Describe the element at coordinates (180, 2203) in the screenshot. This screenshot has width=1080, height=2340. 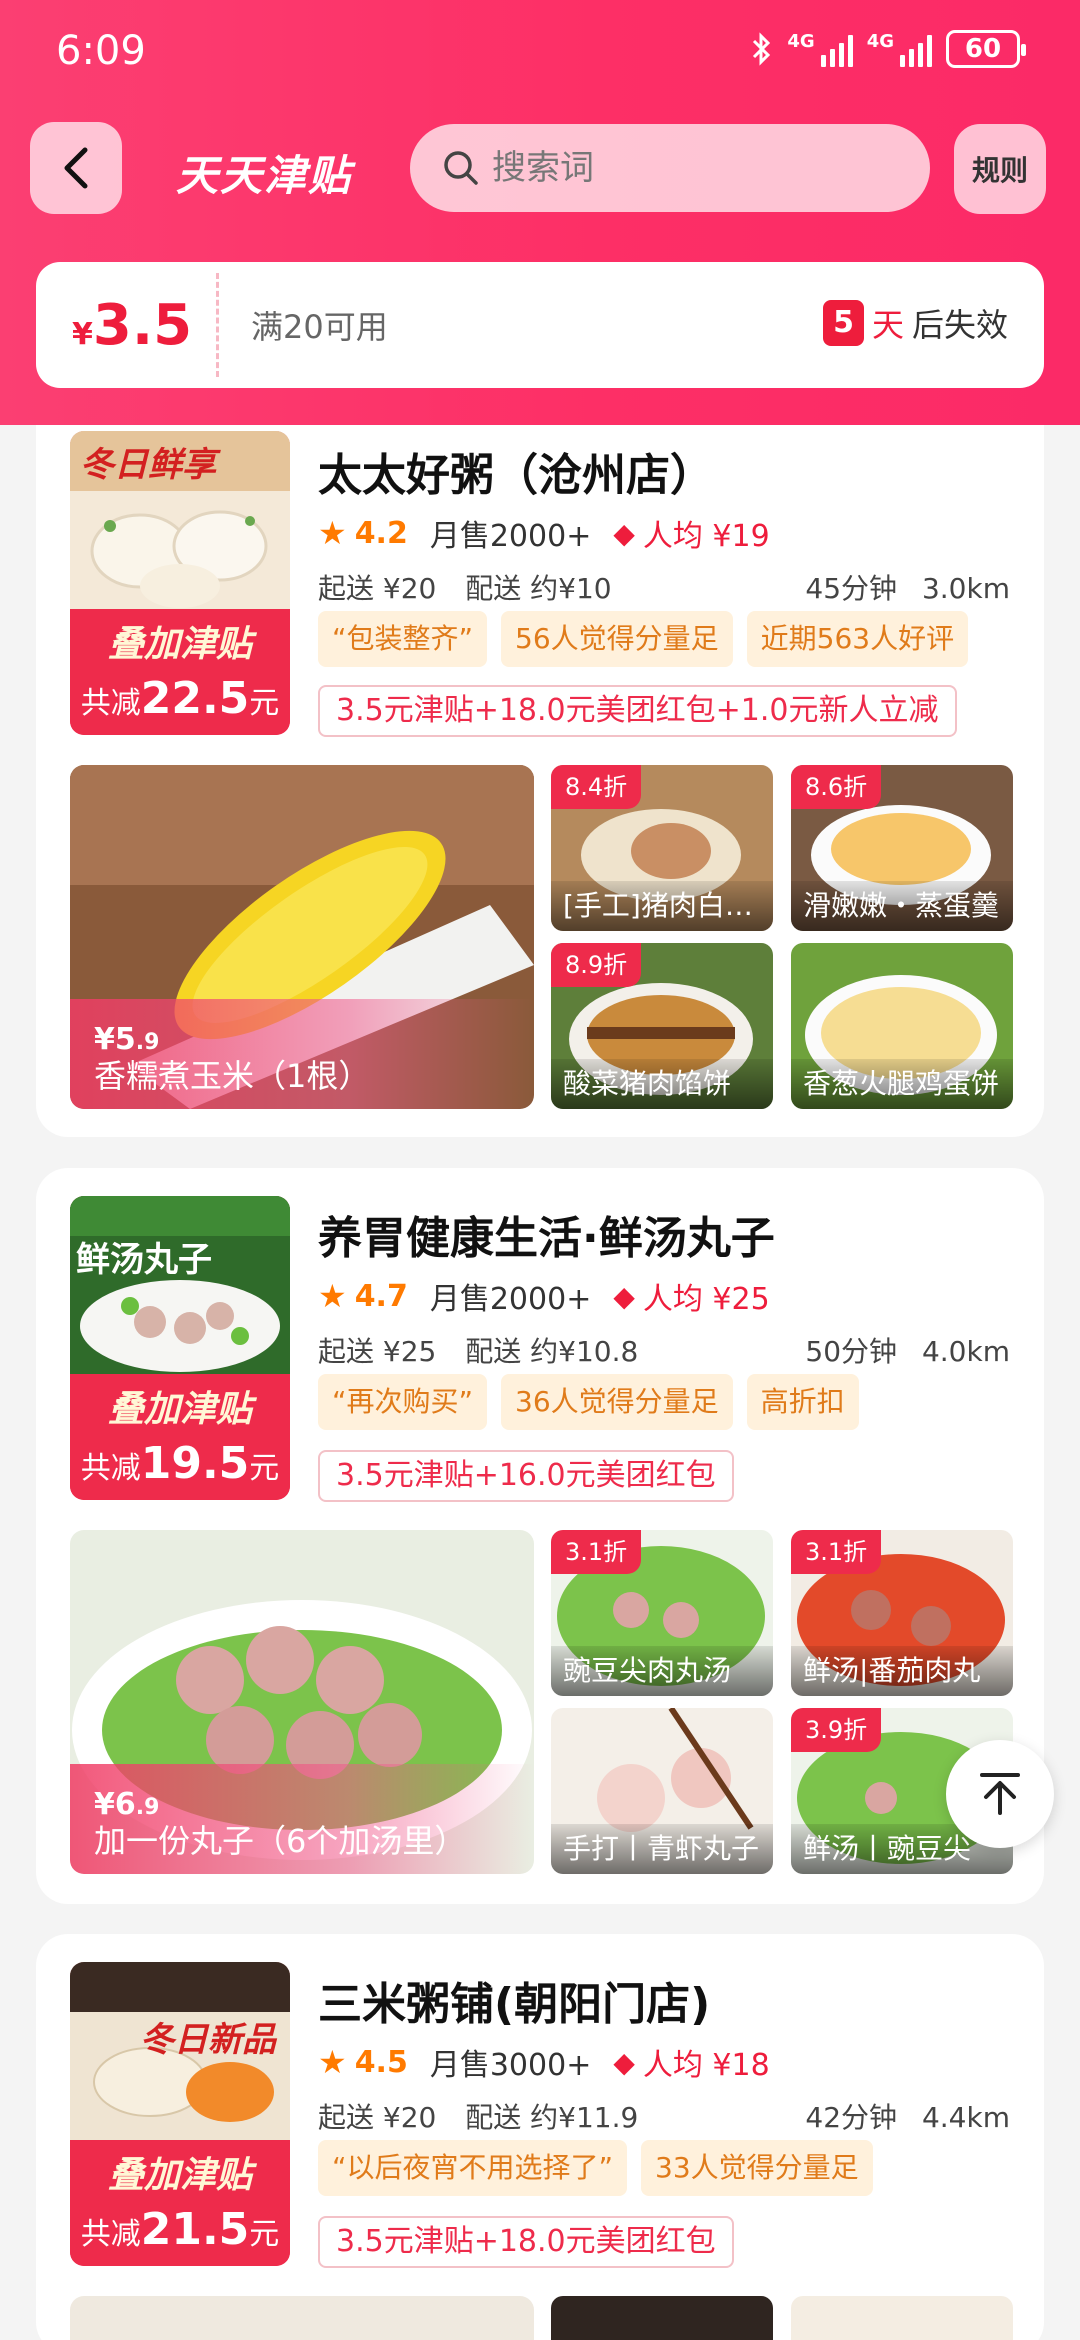
I see `subsidy-badge: 叠加津贴 共减21.5元` at that location.